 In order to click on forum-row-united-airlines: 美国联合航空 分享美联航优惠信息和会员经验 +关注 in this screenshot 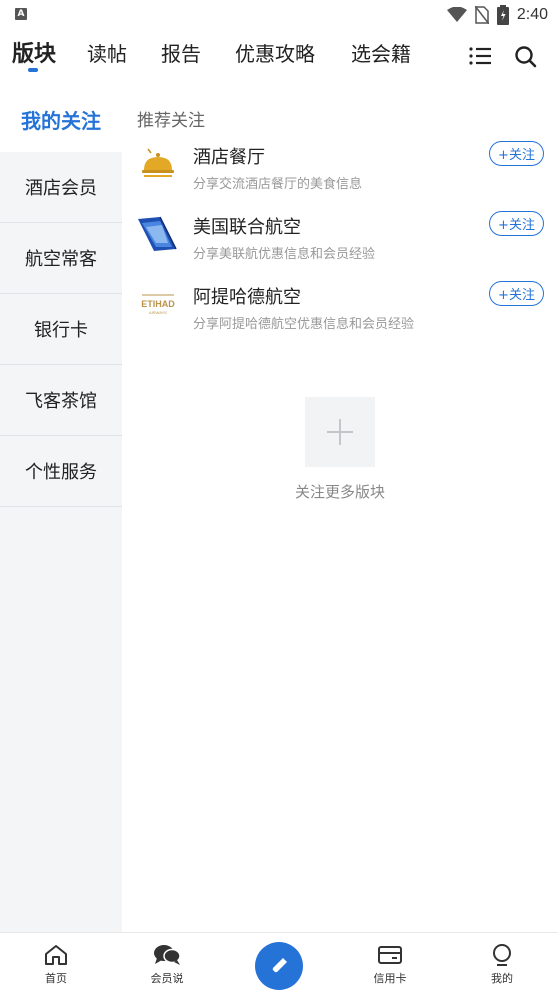, I will do `click(340, 246)`.